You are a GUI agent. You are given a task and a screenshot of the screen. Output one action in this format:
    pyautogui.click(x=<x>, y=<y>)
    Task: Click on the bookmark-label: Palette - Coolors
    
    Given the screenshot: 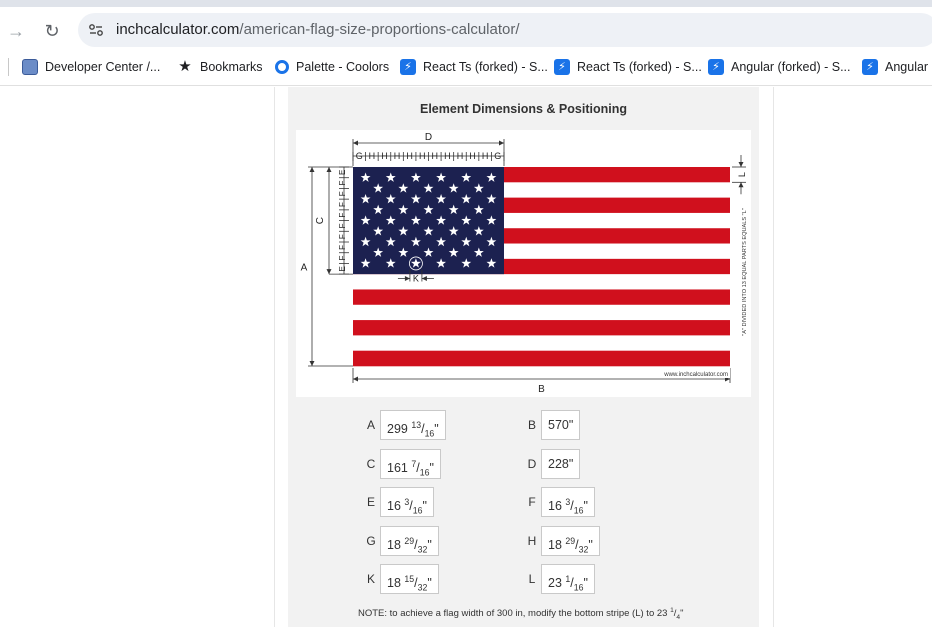 What is the action you would take?
    pyautogui.click(x=343, y=67)
    